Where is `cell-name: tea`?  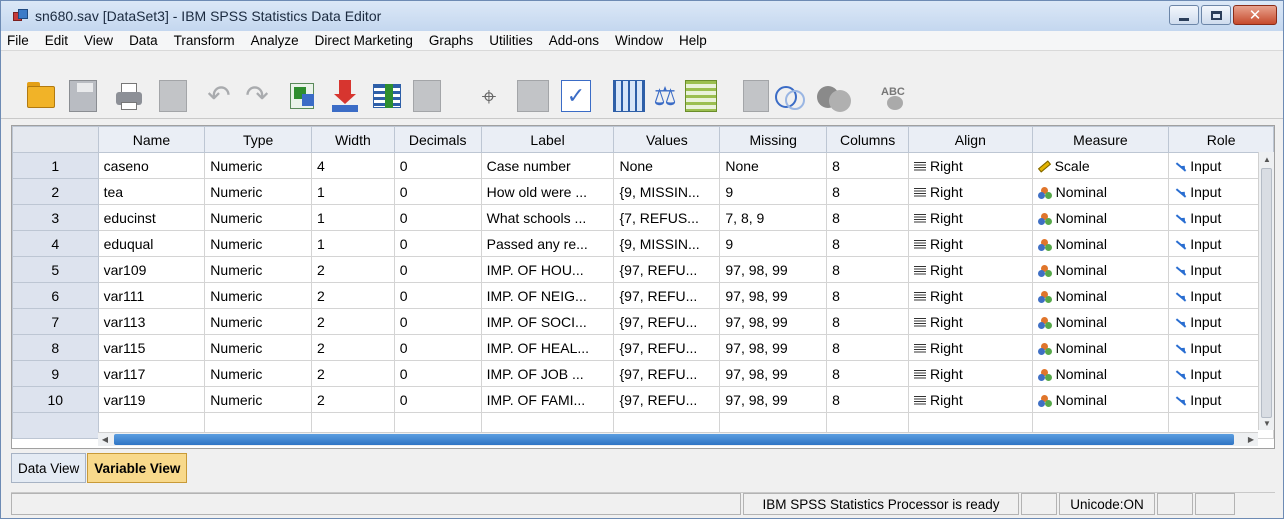
cell-name: tea is located at coordinates (151, 191).